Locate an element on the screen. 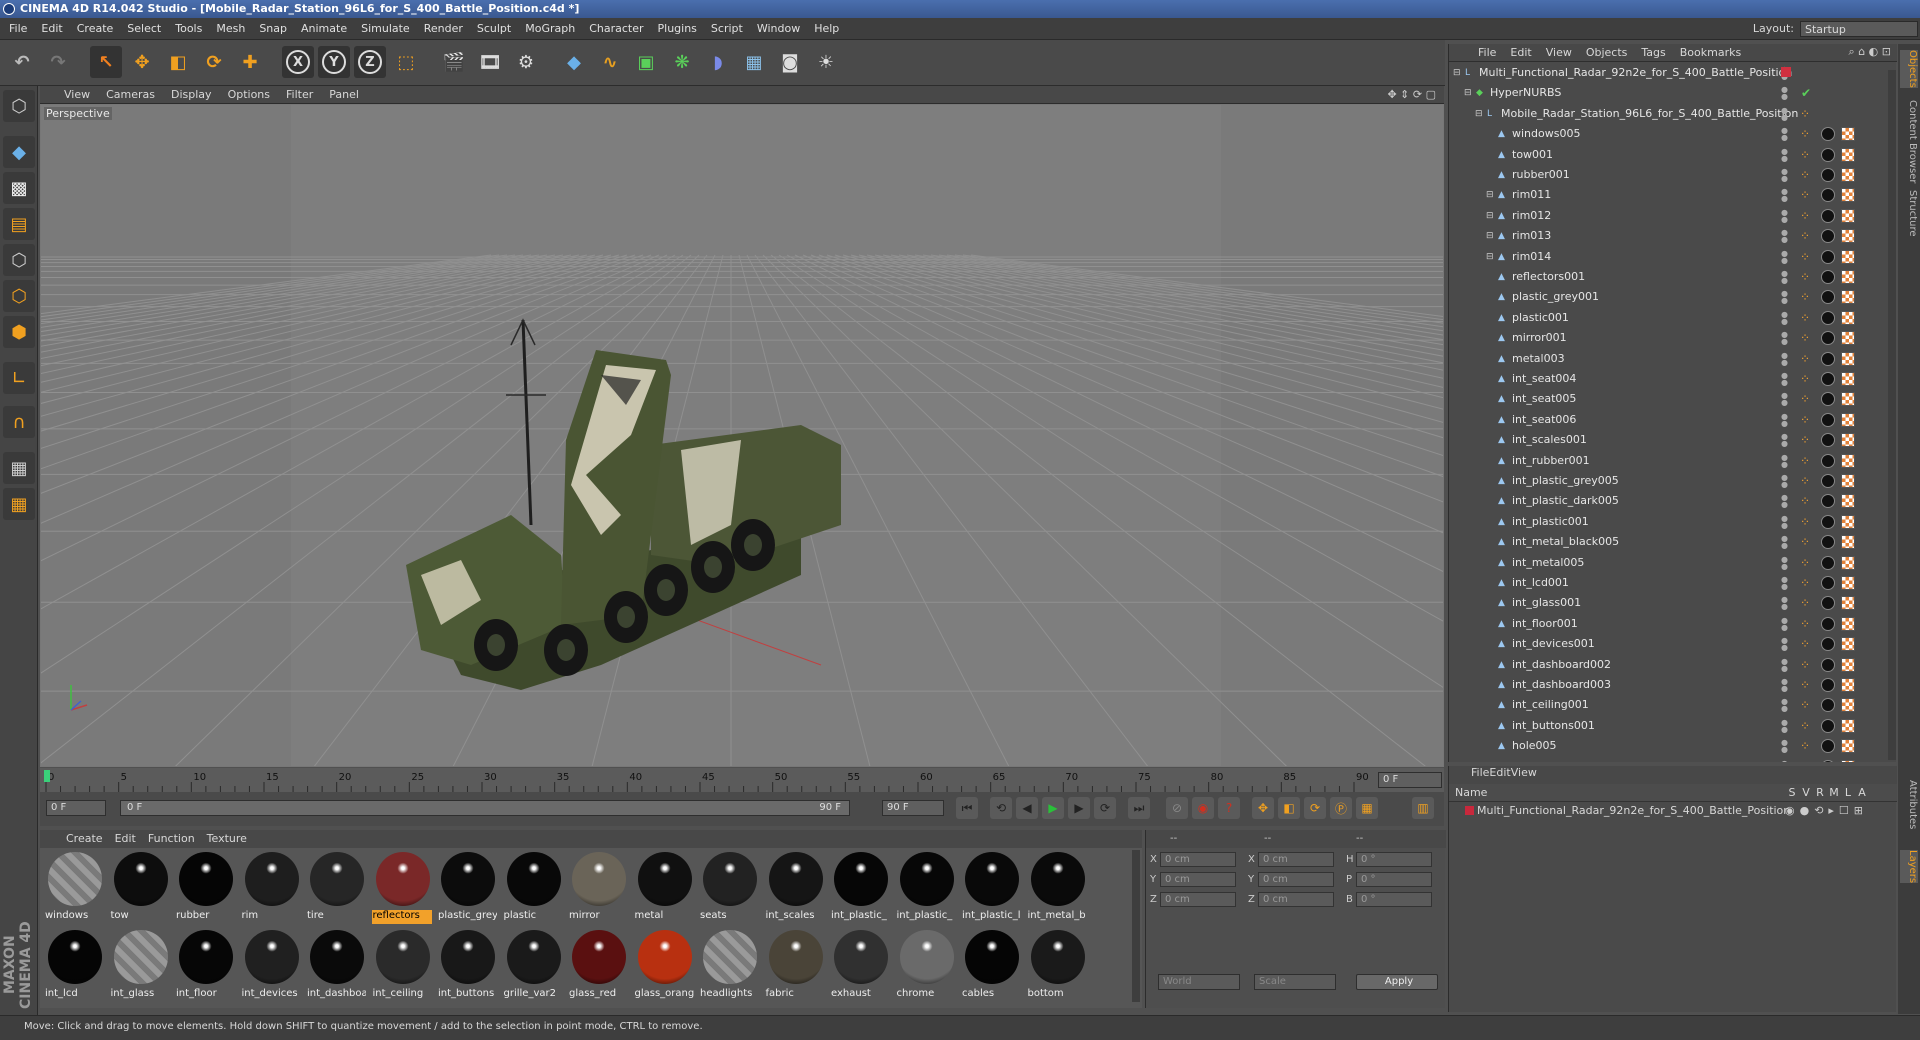 The image size is (1920, 1040). model-mode-icon: ◆ is located at coordinates (19, 152).